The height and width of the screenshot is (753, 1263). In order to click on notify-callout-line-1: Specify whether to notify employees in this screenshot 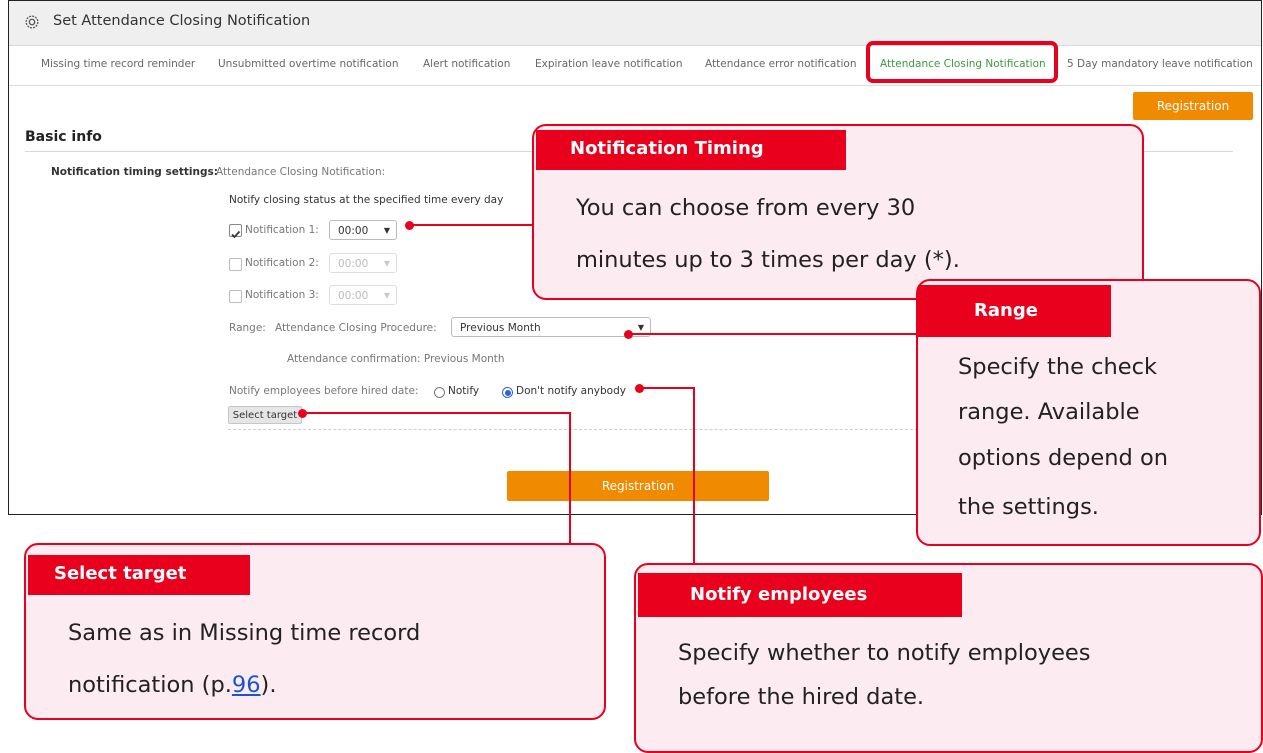, I will do `click(884, 653)`.